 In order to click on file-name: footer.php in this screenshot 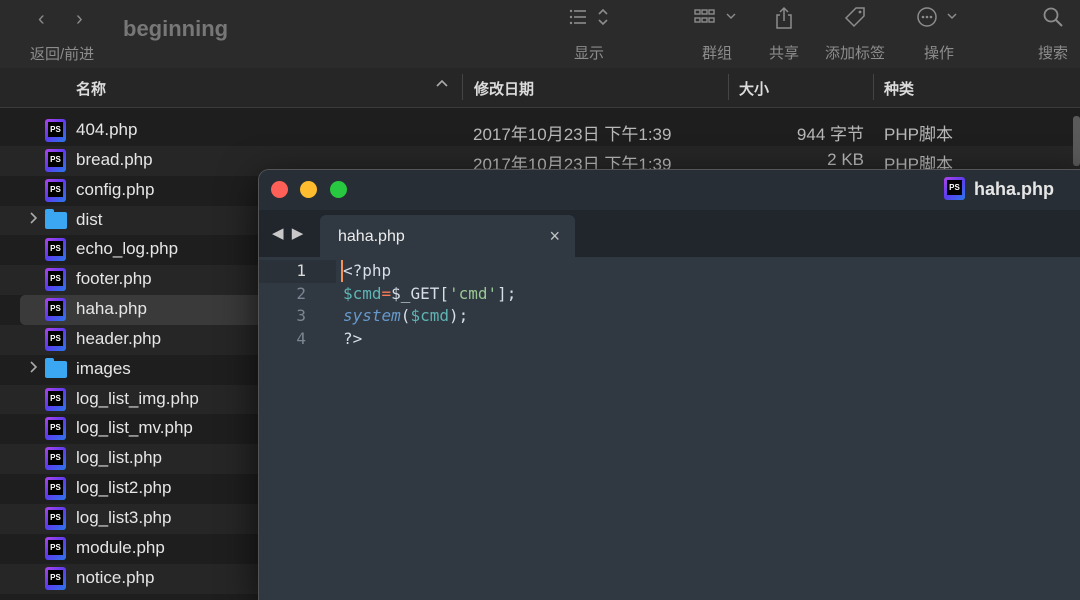, I will do `click(114, 279)`.